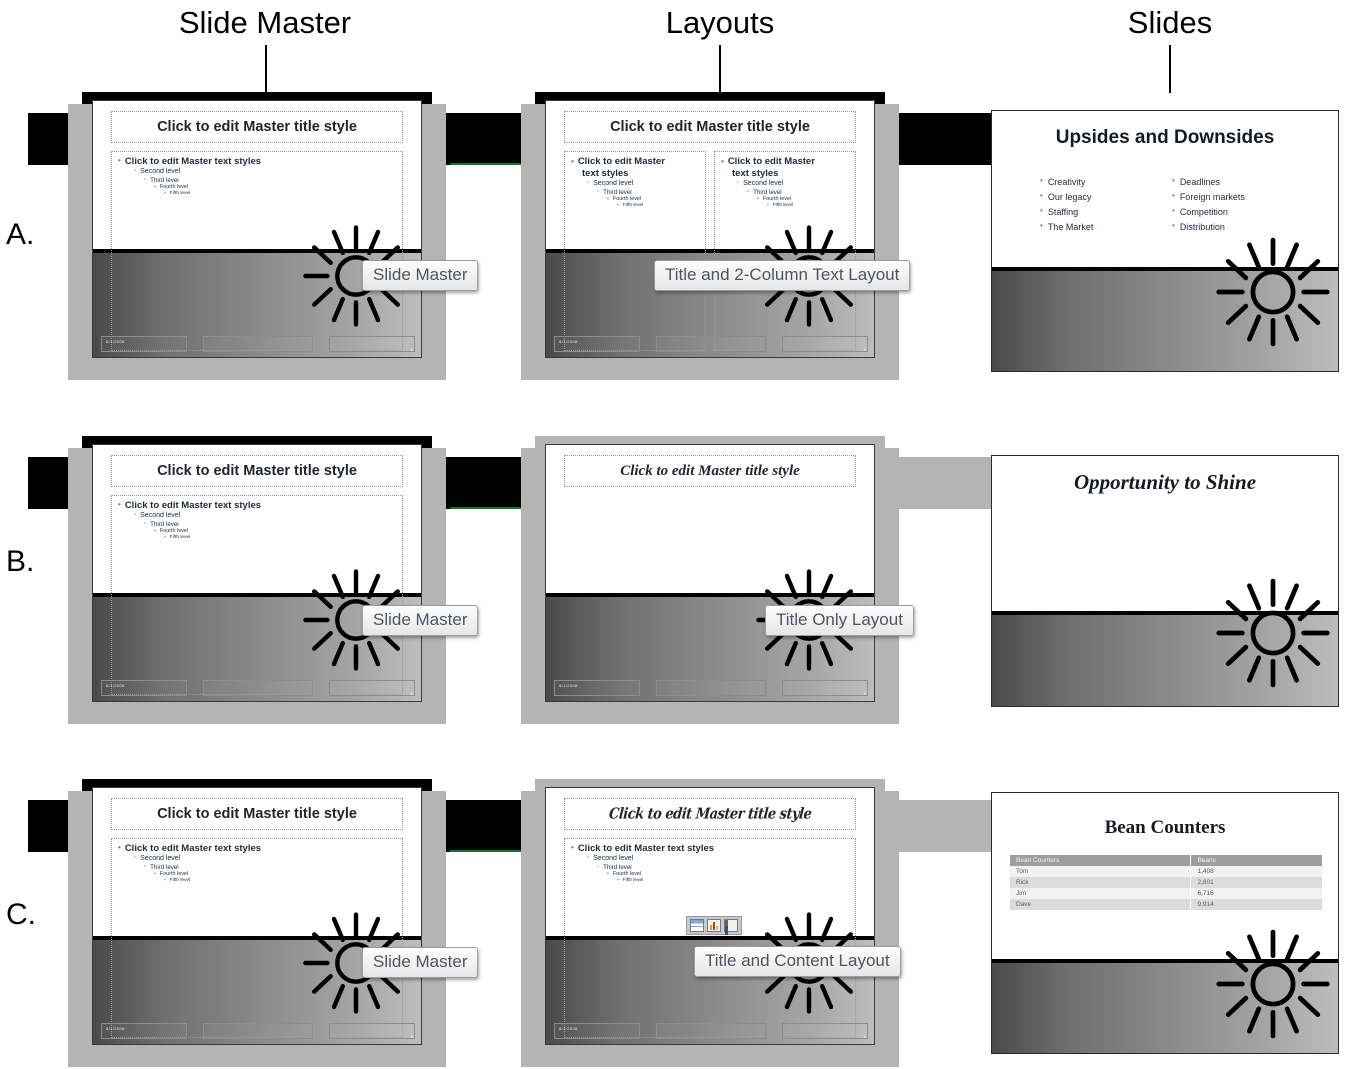  Describe the element at coordinates (1022, 871) in the screenshot. I see `table-cell-name: Tom` at that location.